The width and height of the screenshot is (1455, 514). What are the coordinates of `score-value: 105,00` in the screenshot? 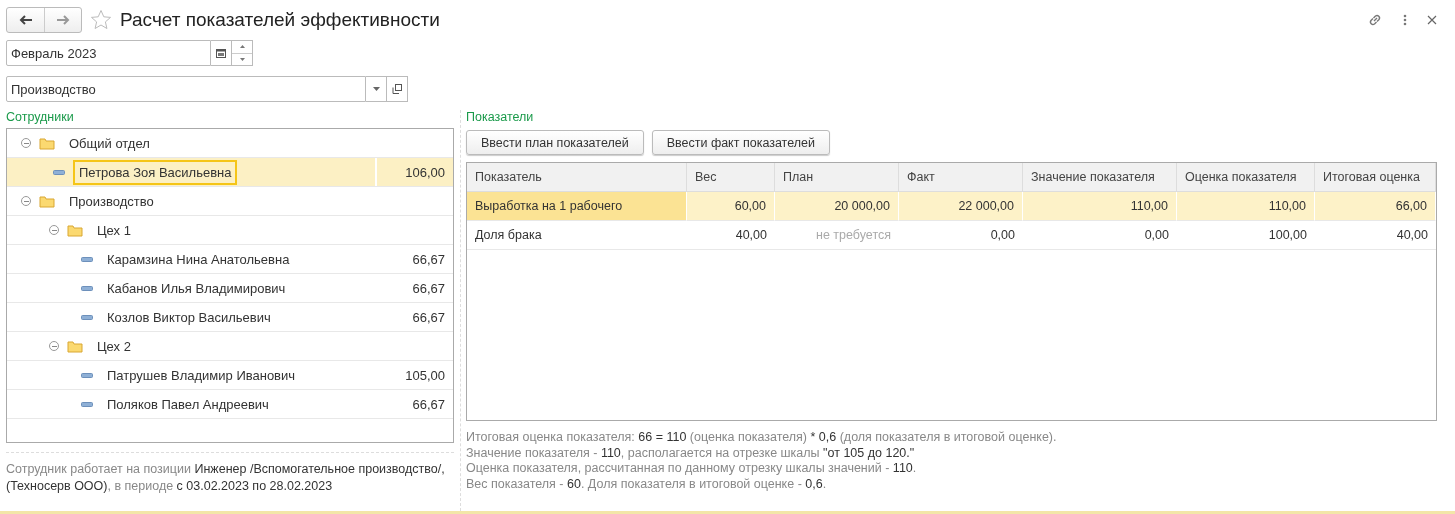 It's located at (425, 375).